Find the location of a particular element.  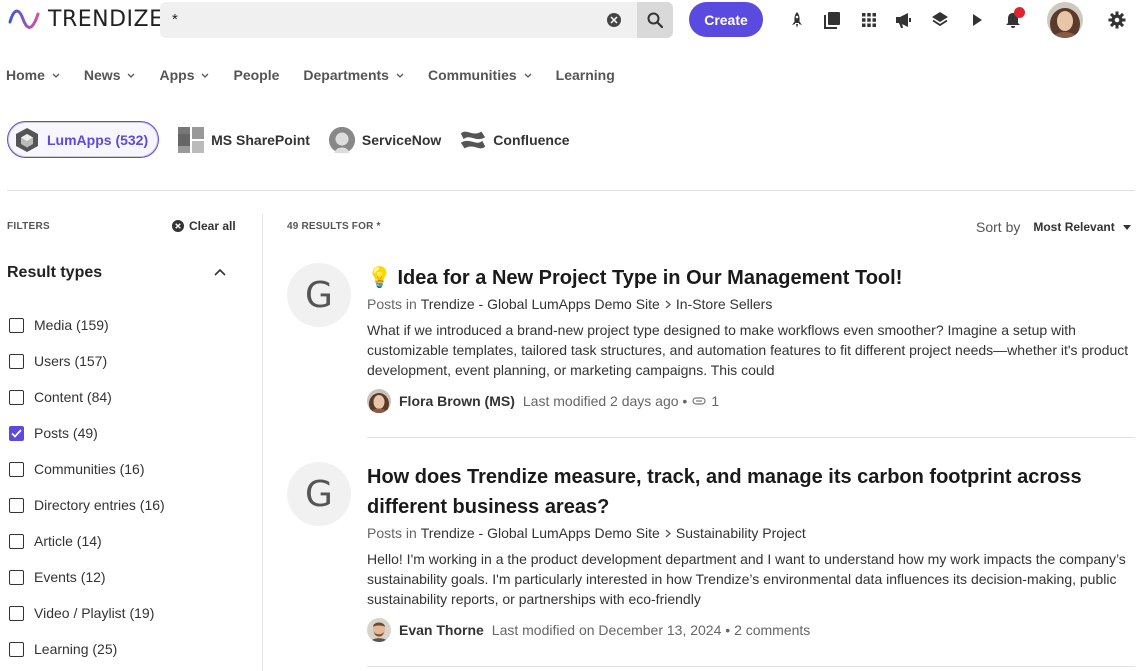

filter-posts: Posts (49) is located at coordinates (87, 433).